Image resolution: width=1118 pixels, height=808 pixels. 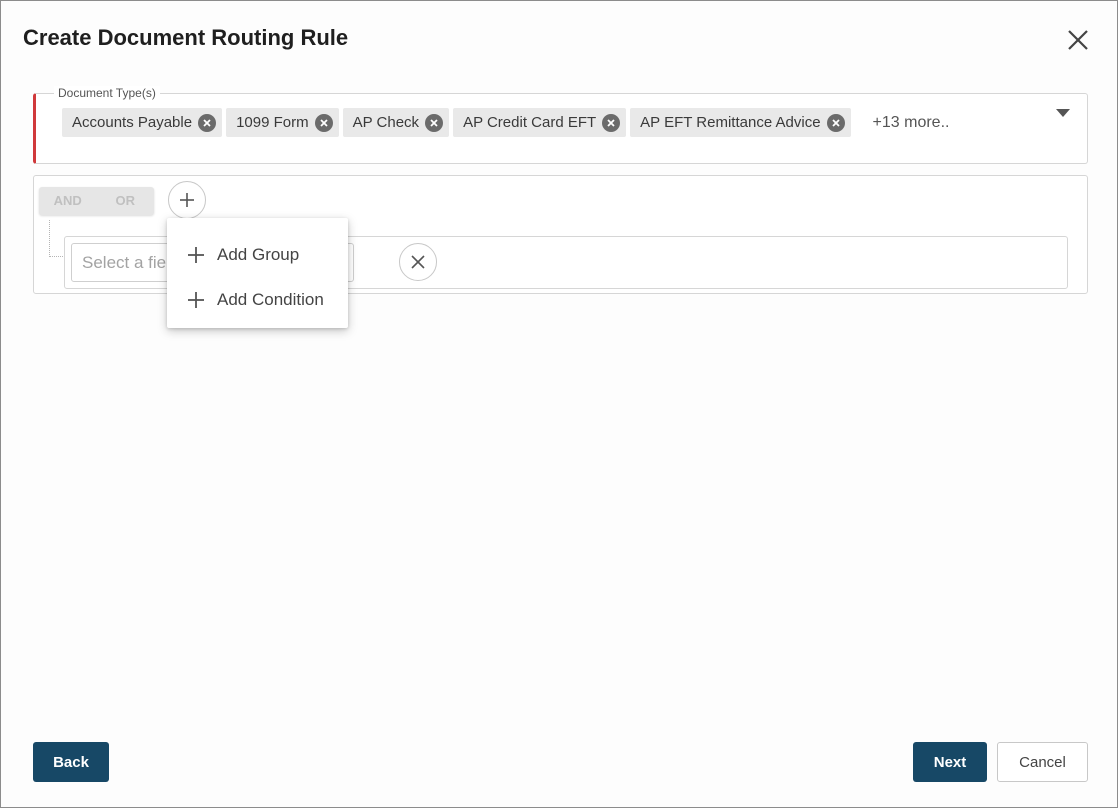 I want to click on add-condition-menu-item: Add Condition, so click(x=257, y=299).